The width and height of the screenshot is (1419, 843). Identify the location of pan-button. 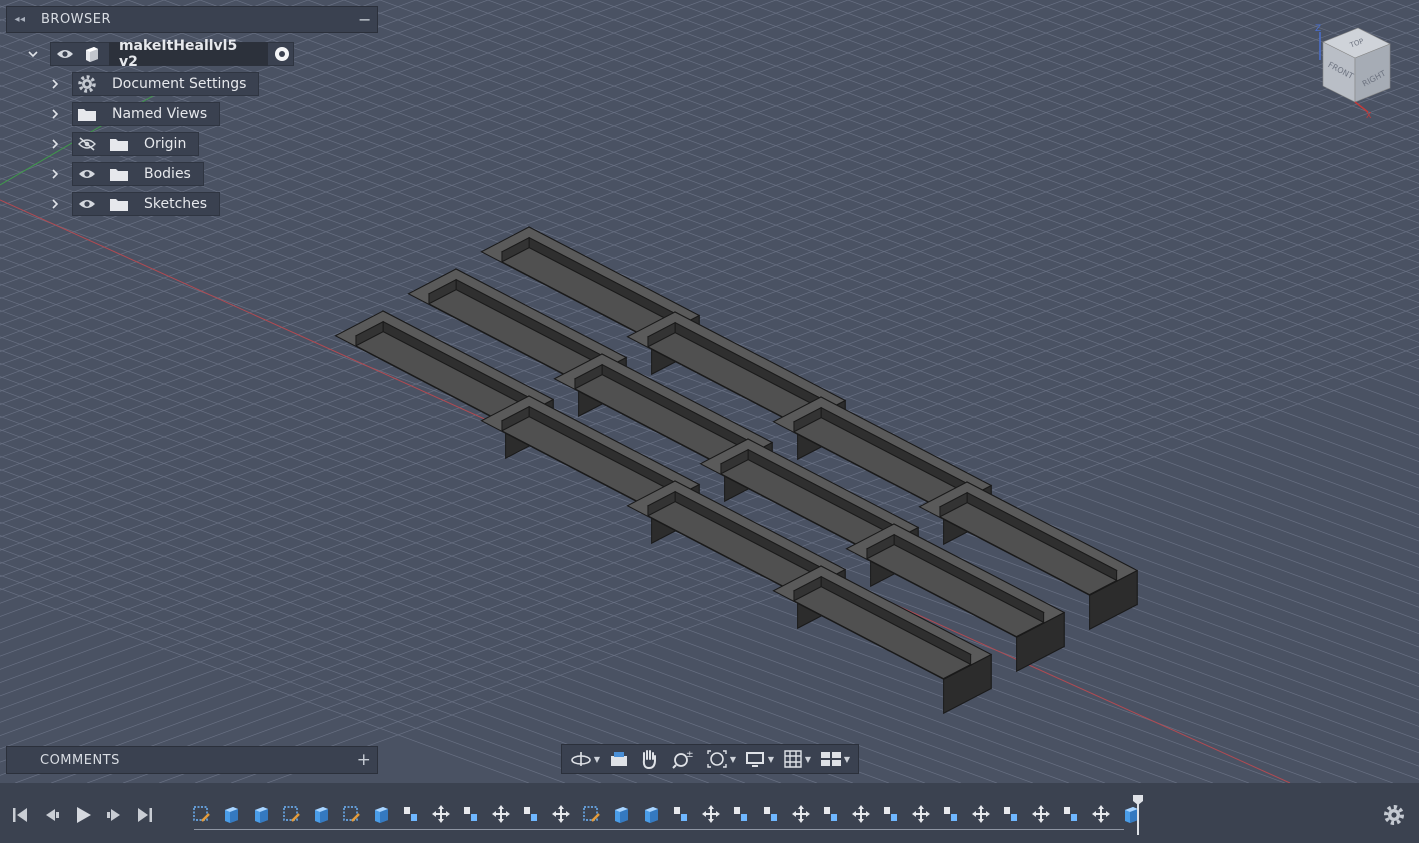
(649, 759).